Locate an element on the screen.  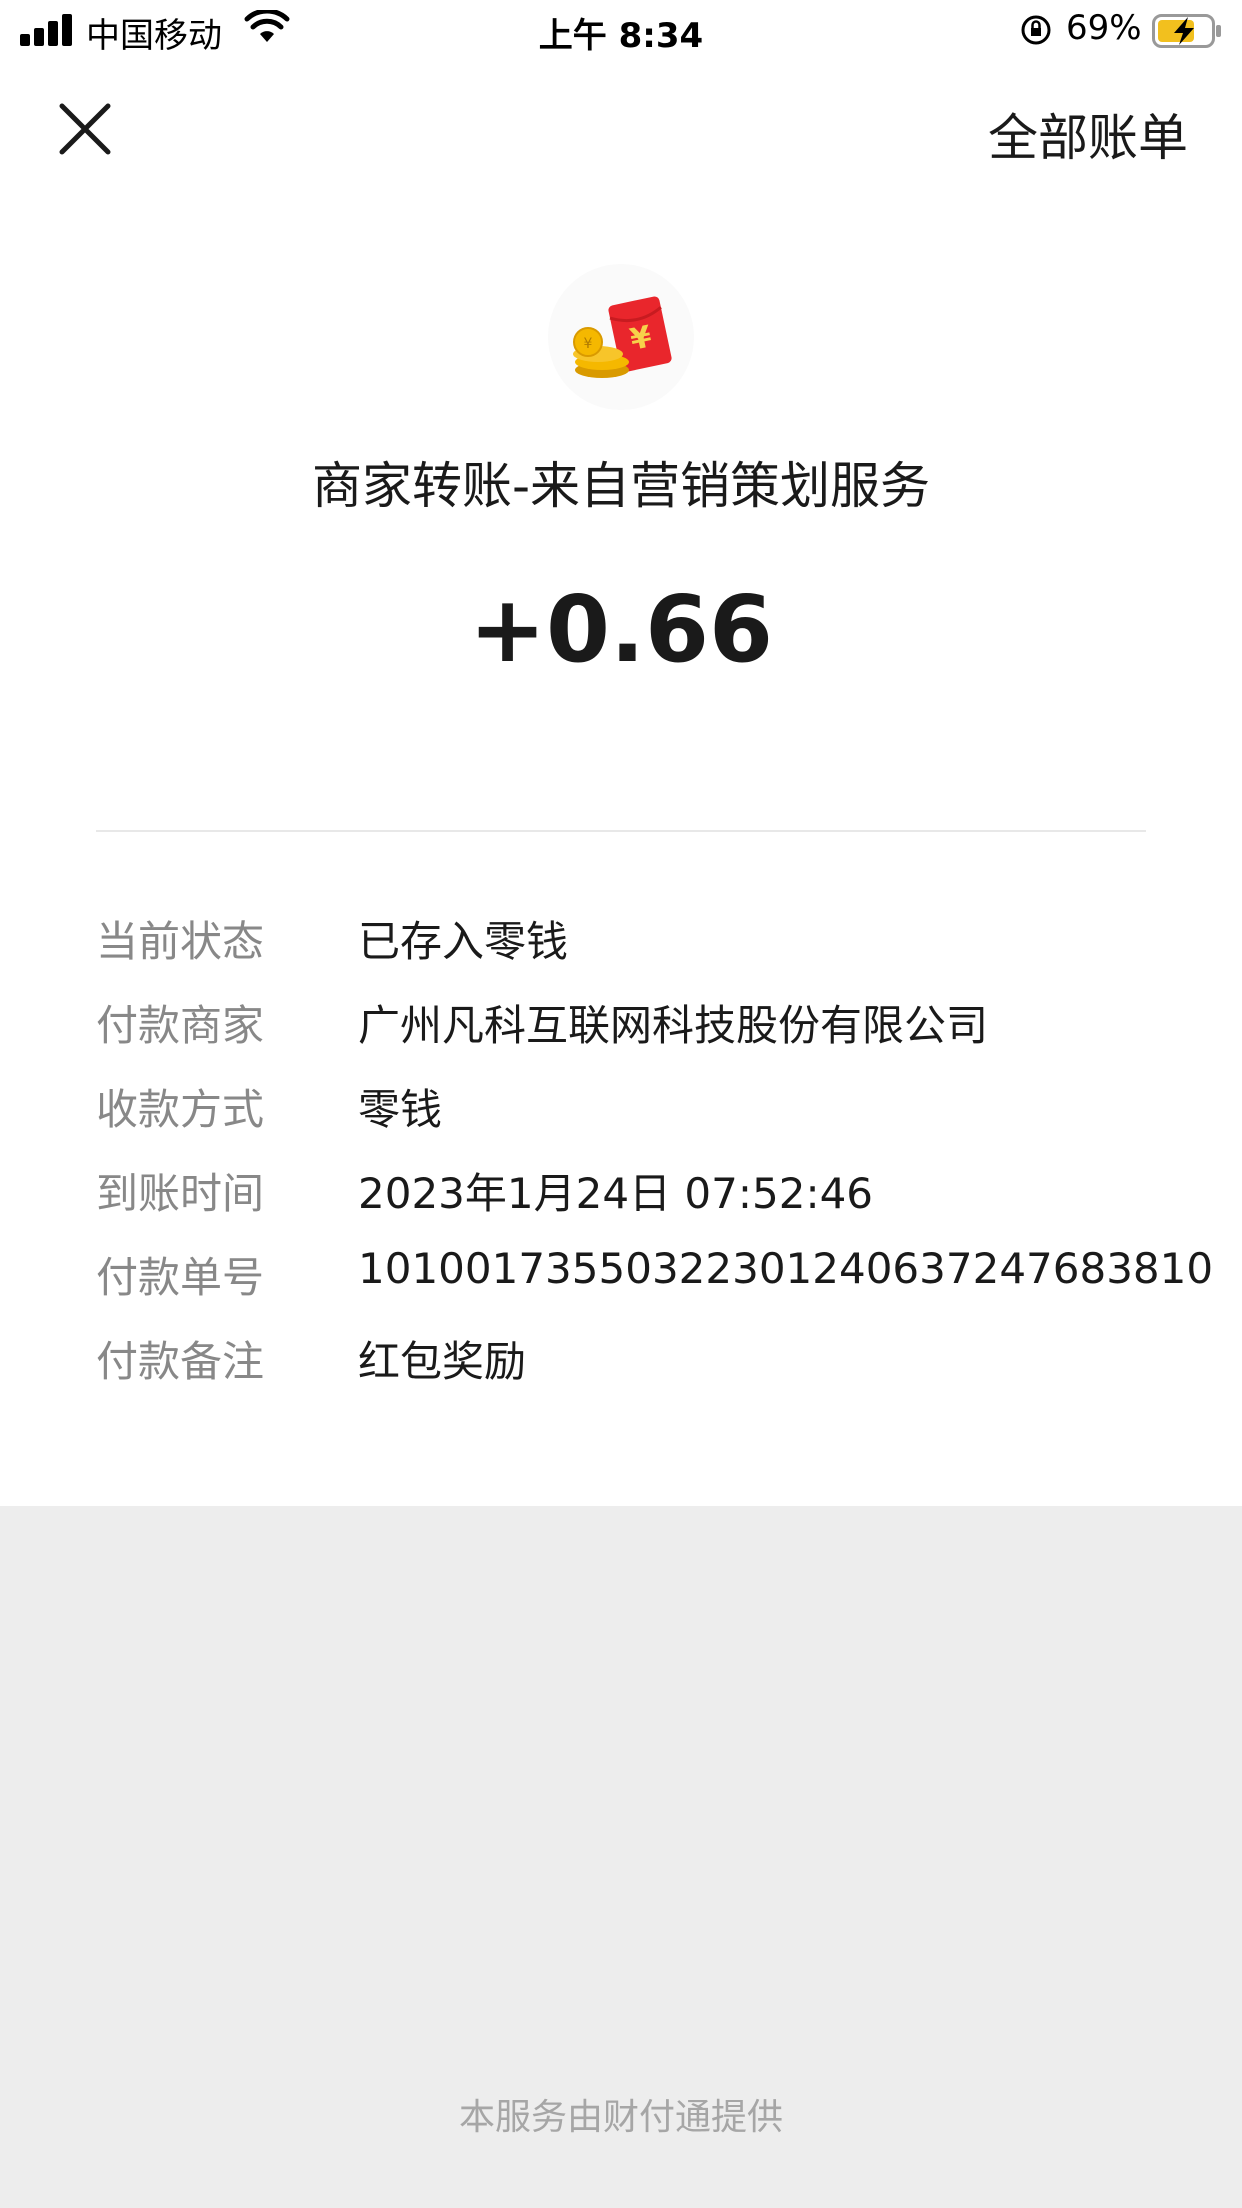
detail-row-merchant: 付款商家 广州凡科互联网科技股份有限公司 is located at coordinates (646, 1034).